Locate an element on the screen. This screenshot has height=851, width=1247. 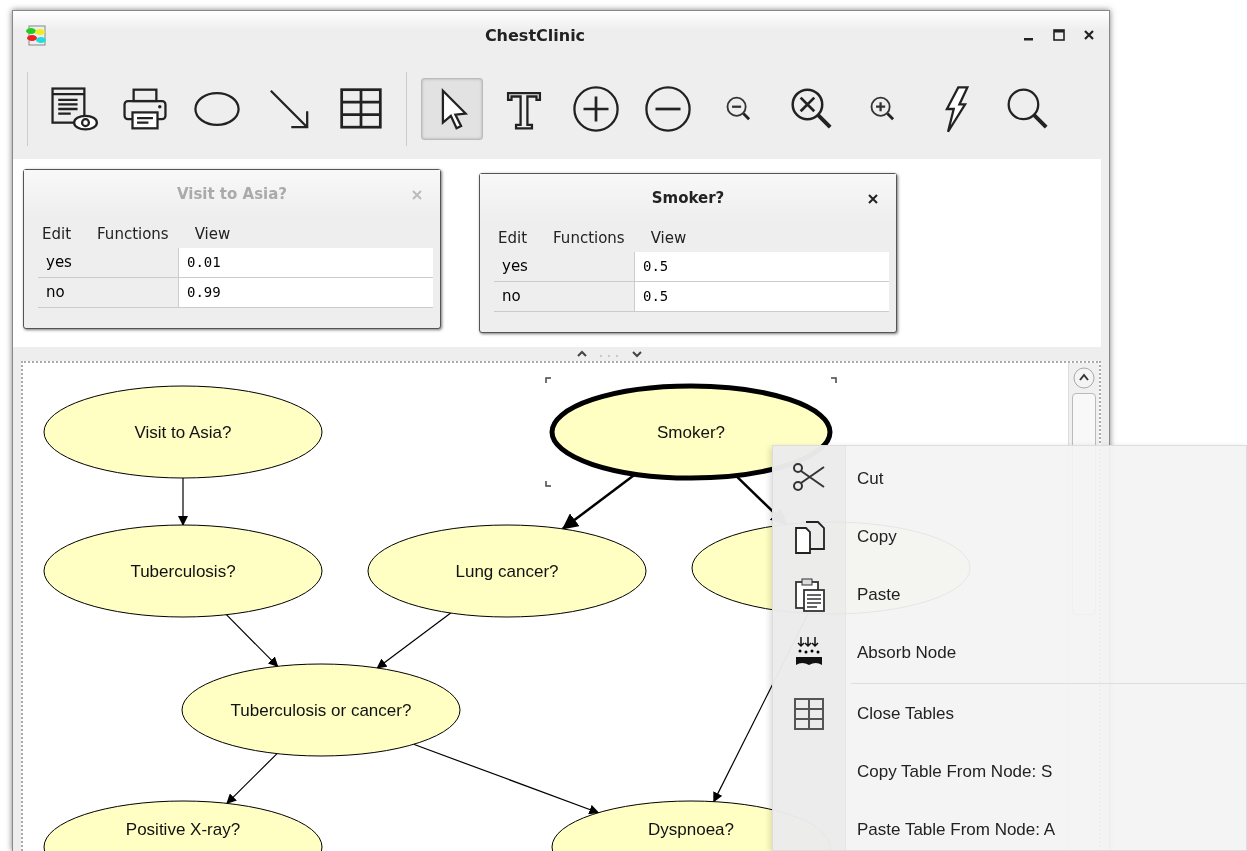
panel-title: Visit to Asia? is located at coordinates (232, 194).